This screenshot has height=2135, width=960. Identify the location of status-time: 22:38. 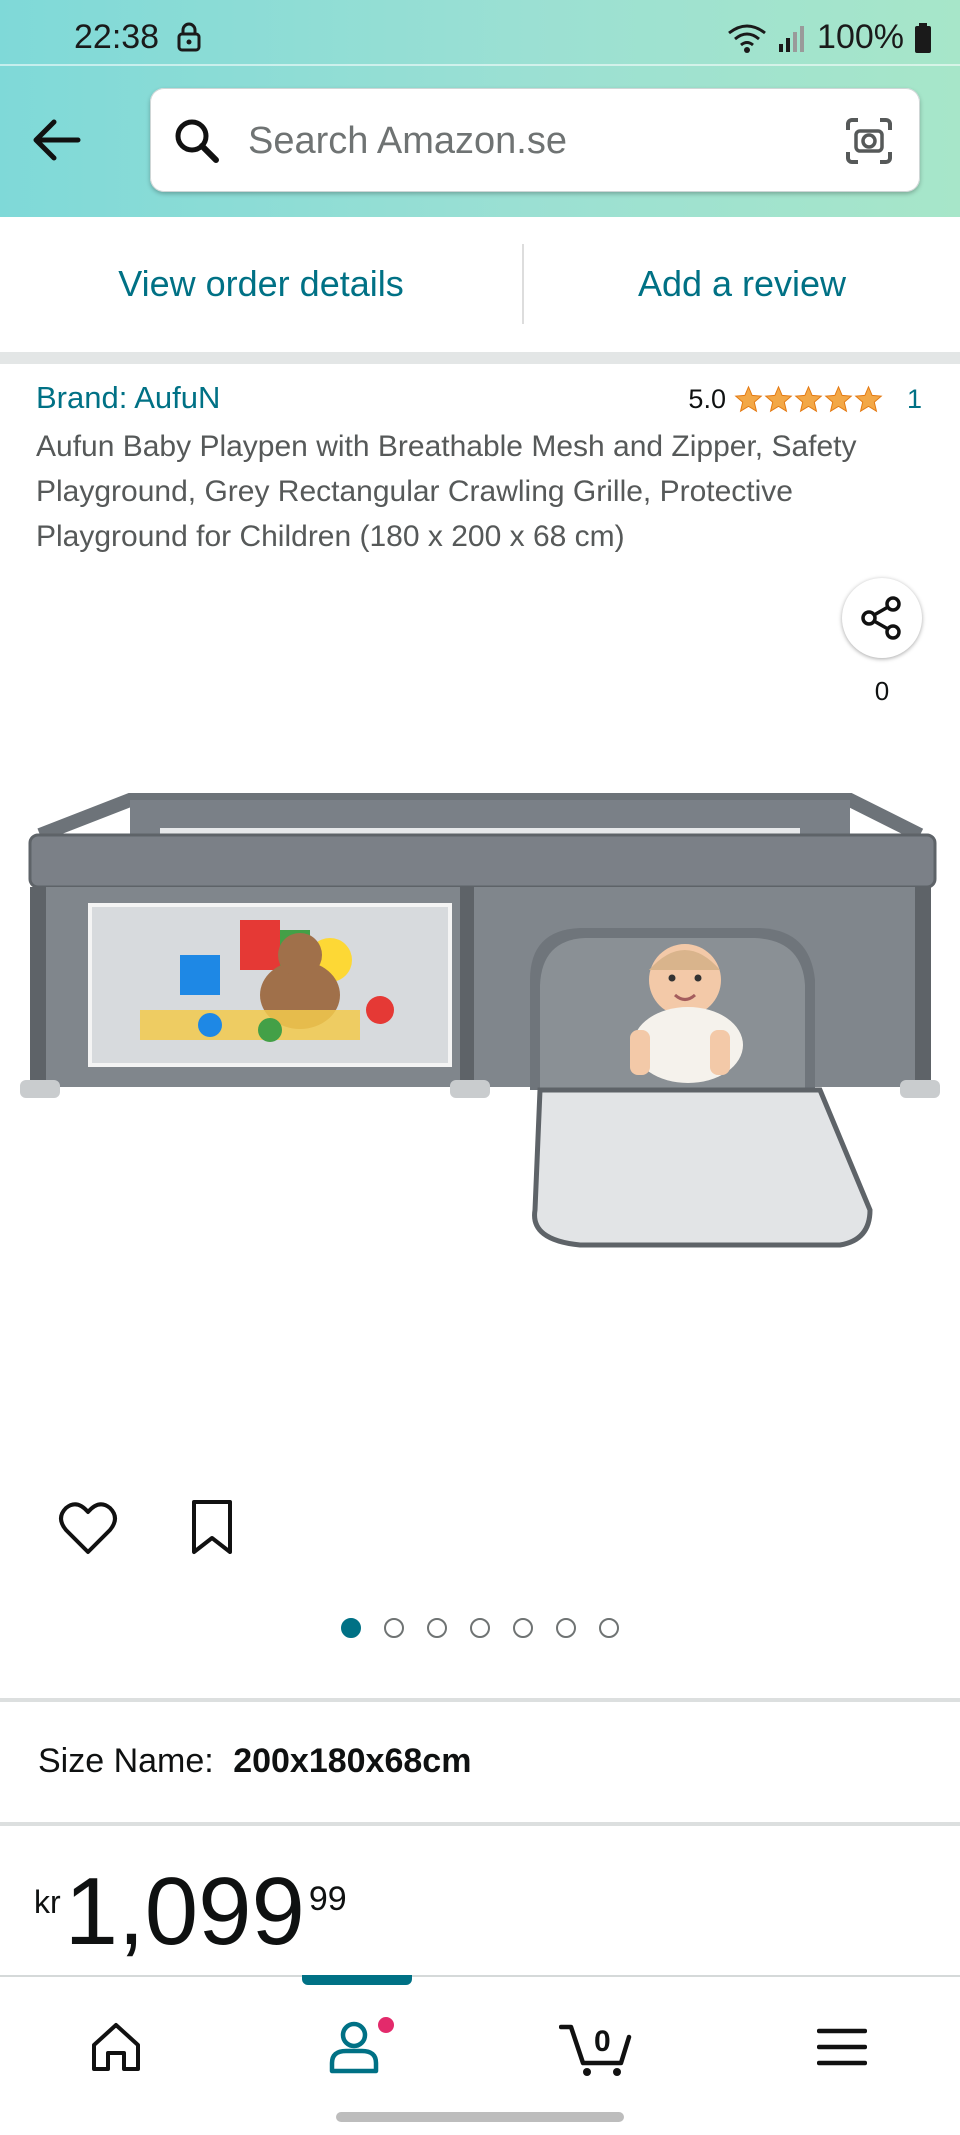
(117, 37).